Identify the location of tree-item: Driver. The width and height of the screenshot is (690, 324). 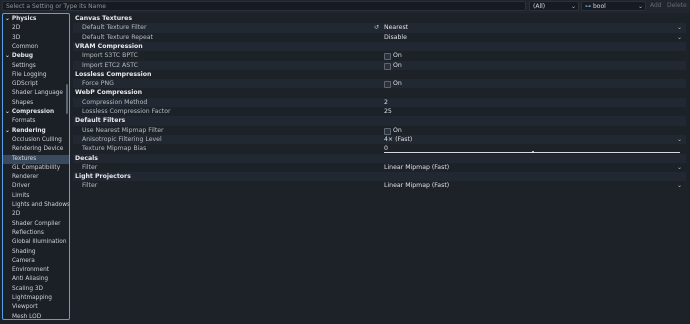
(36, 186).